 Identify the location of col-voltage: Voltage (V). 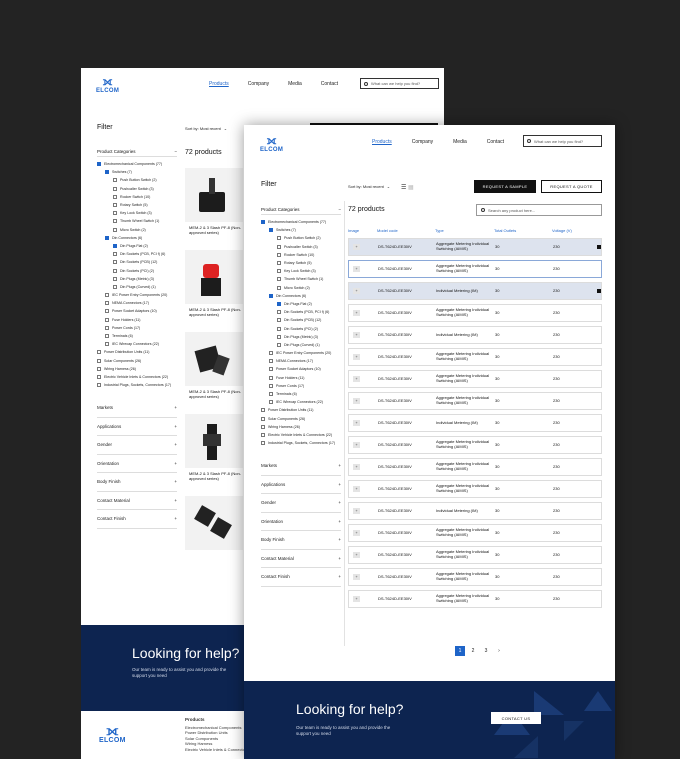
(577, 230).